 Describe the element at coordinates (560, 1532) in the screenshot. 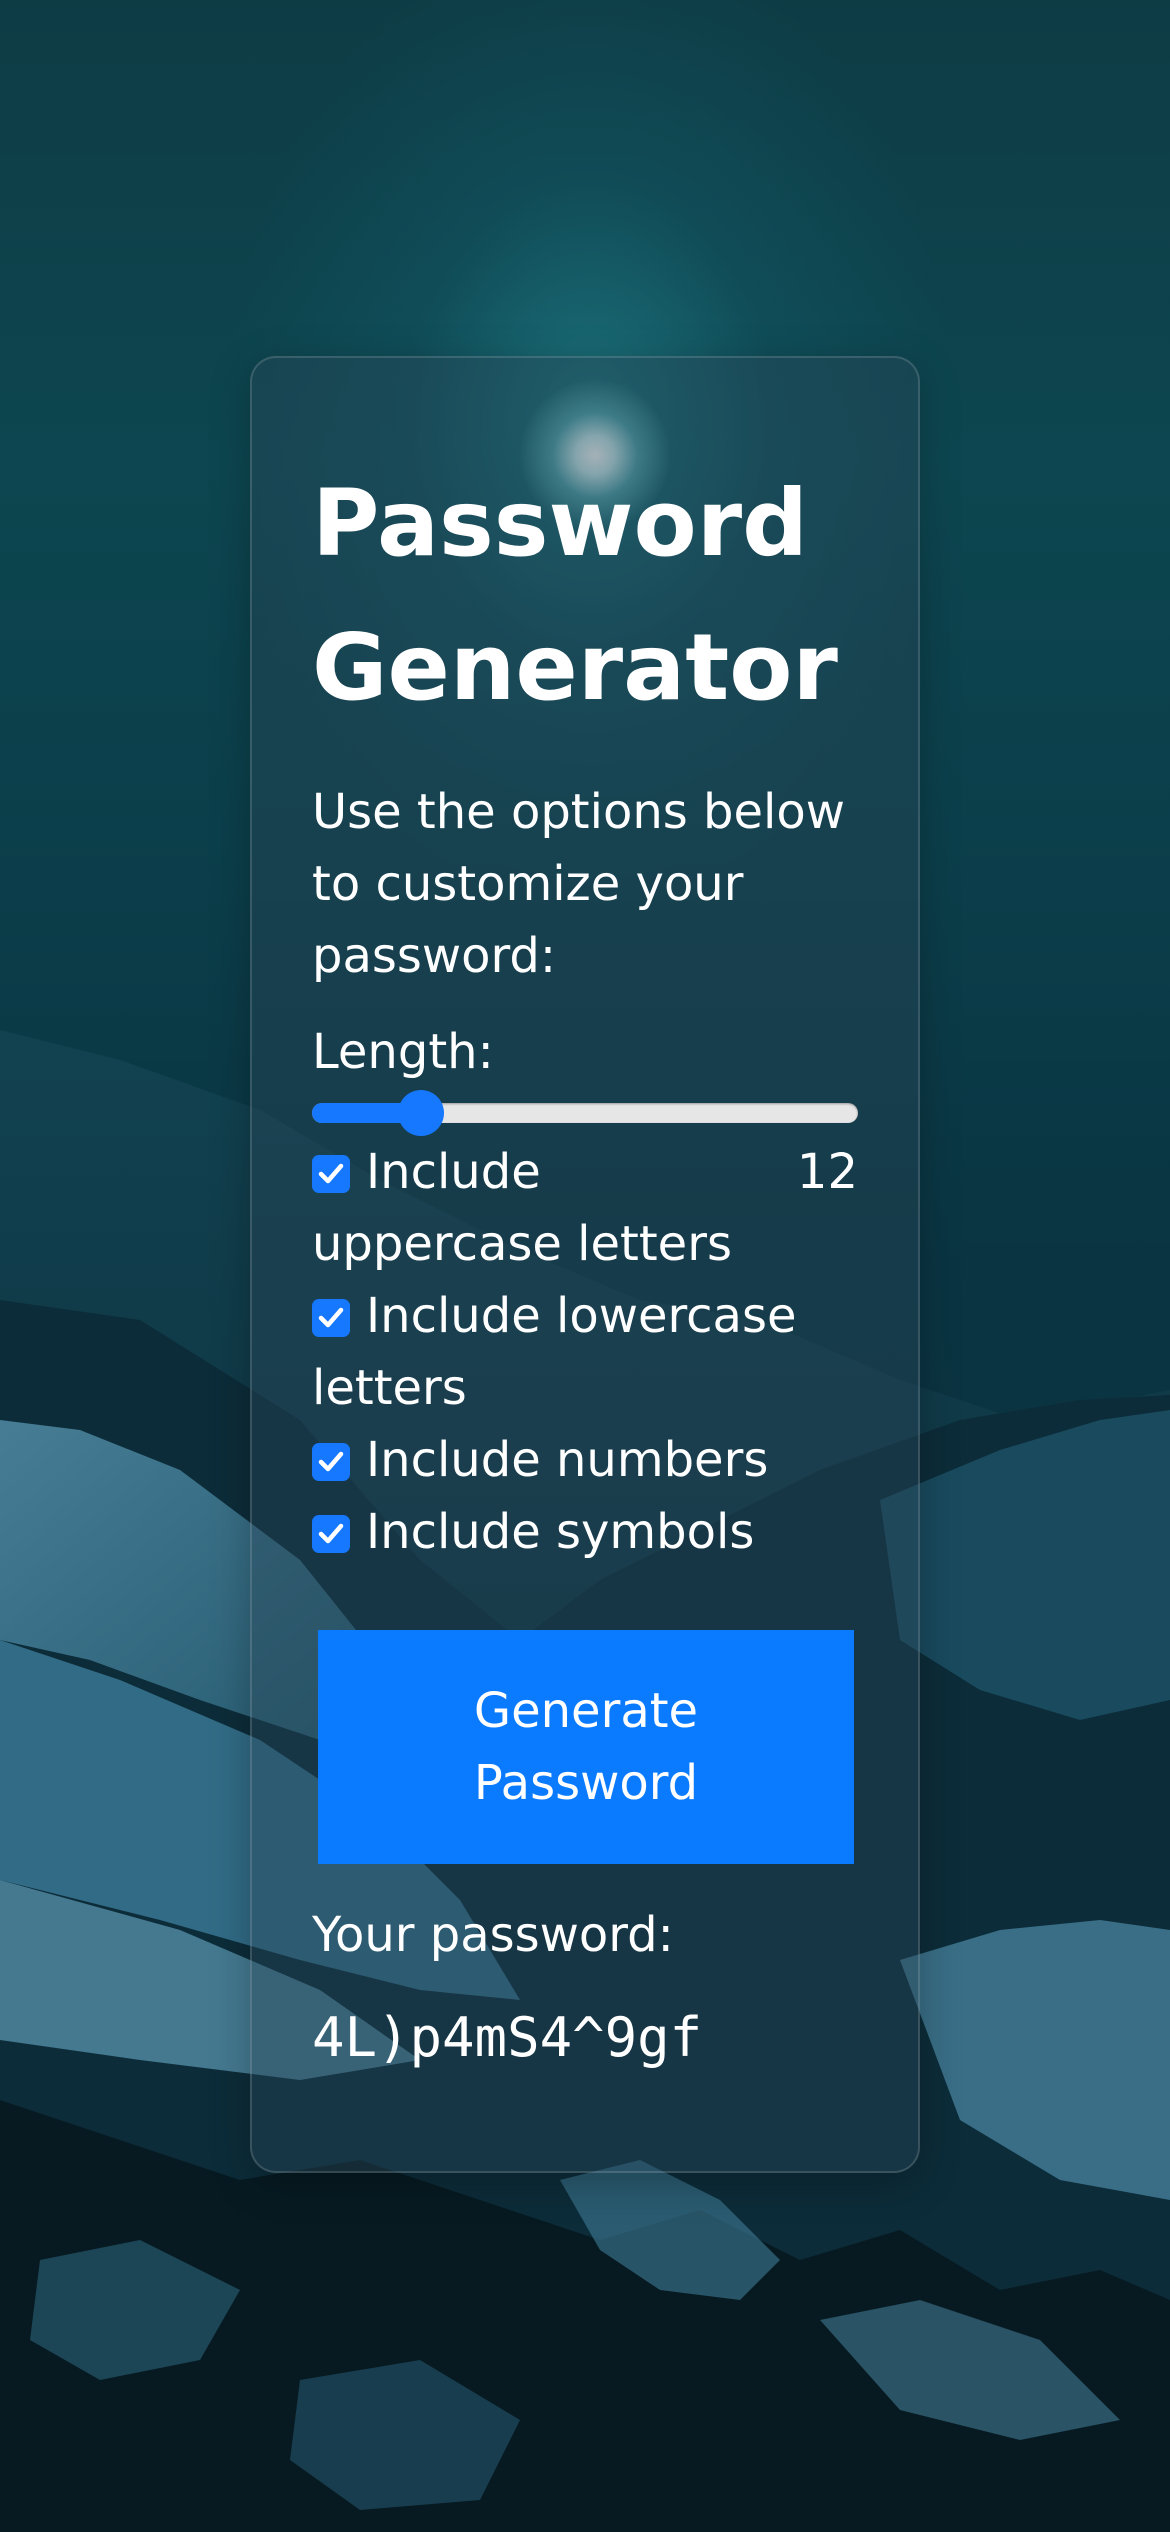

I see `option-label: Include symbols` at that location.